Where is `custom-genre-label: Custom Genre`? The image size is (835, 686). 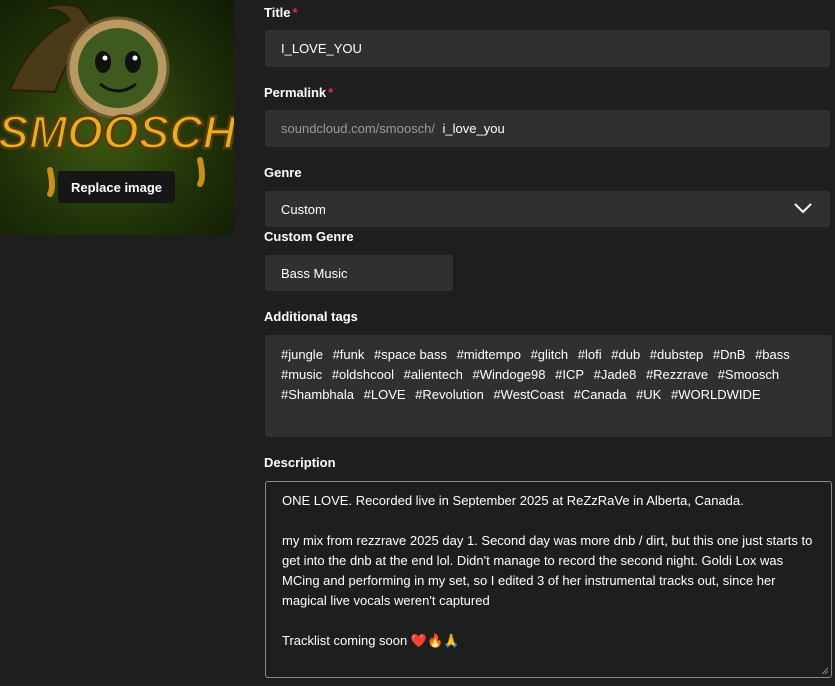
custom-genre-label: Custom Genre is located at coordinates (309, 236).